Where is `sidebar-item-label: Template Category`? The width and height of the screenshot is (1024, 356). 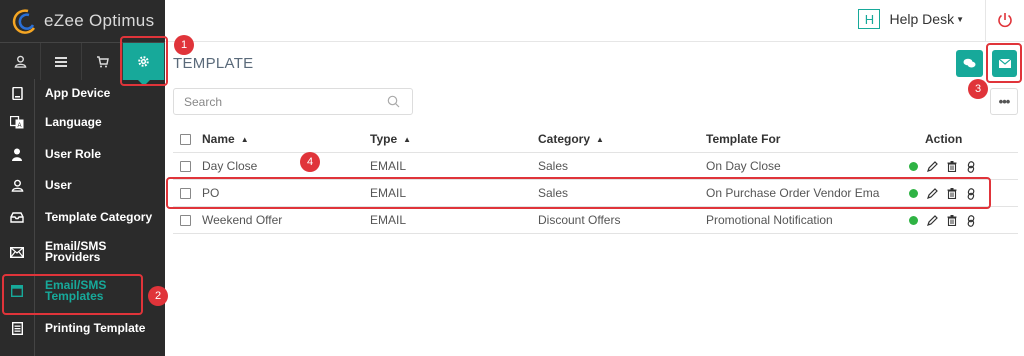
sidebar-item-label: Template Category is located at coordinates (99, 216).